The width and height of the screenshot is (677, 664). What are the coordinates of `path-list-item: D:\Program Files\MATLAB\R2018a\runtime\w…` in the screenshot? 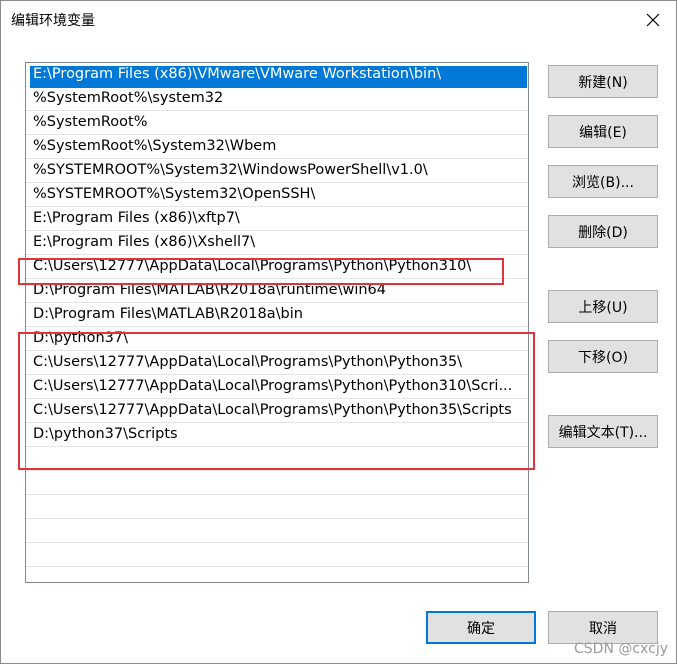 It's located at (277, 291).